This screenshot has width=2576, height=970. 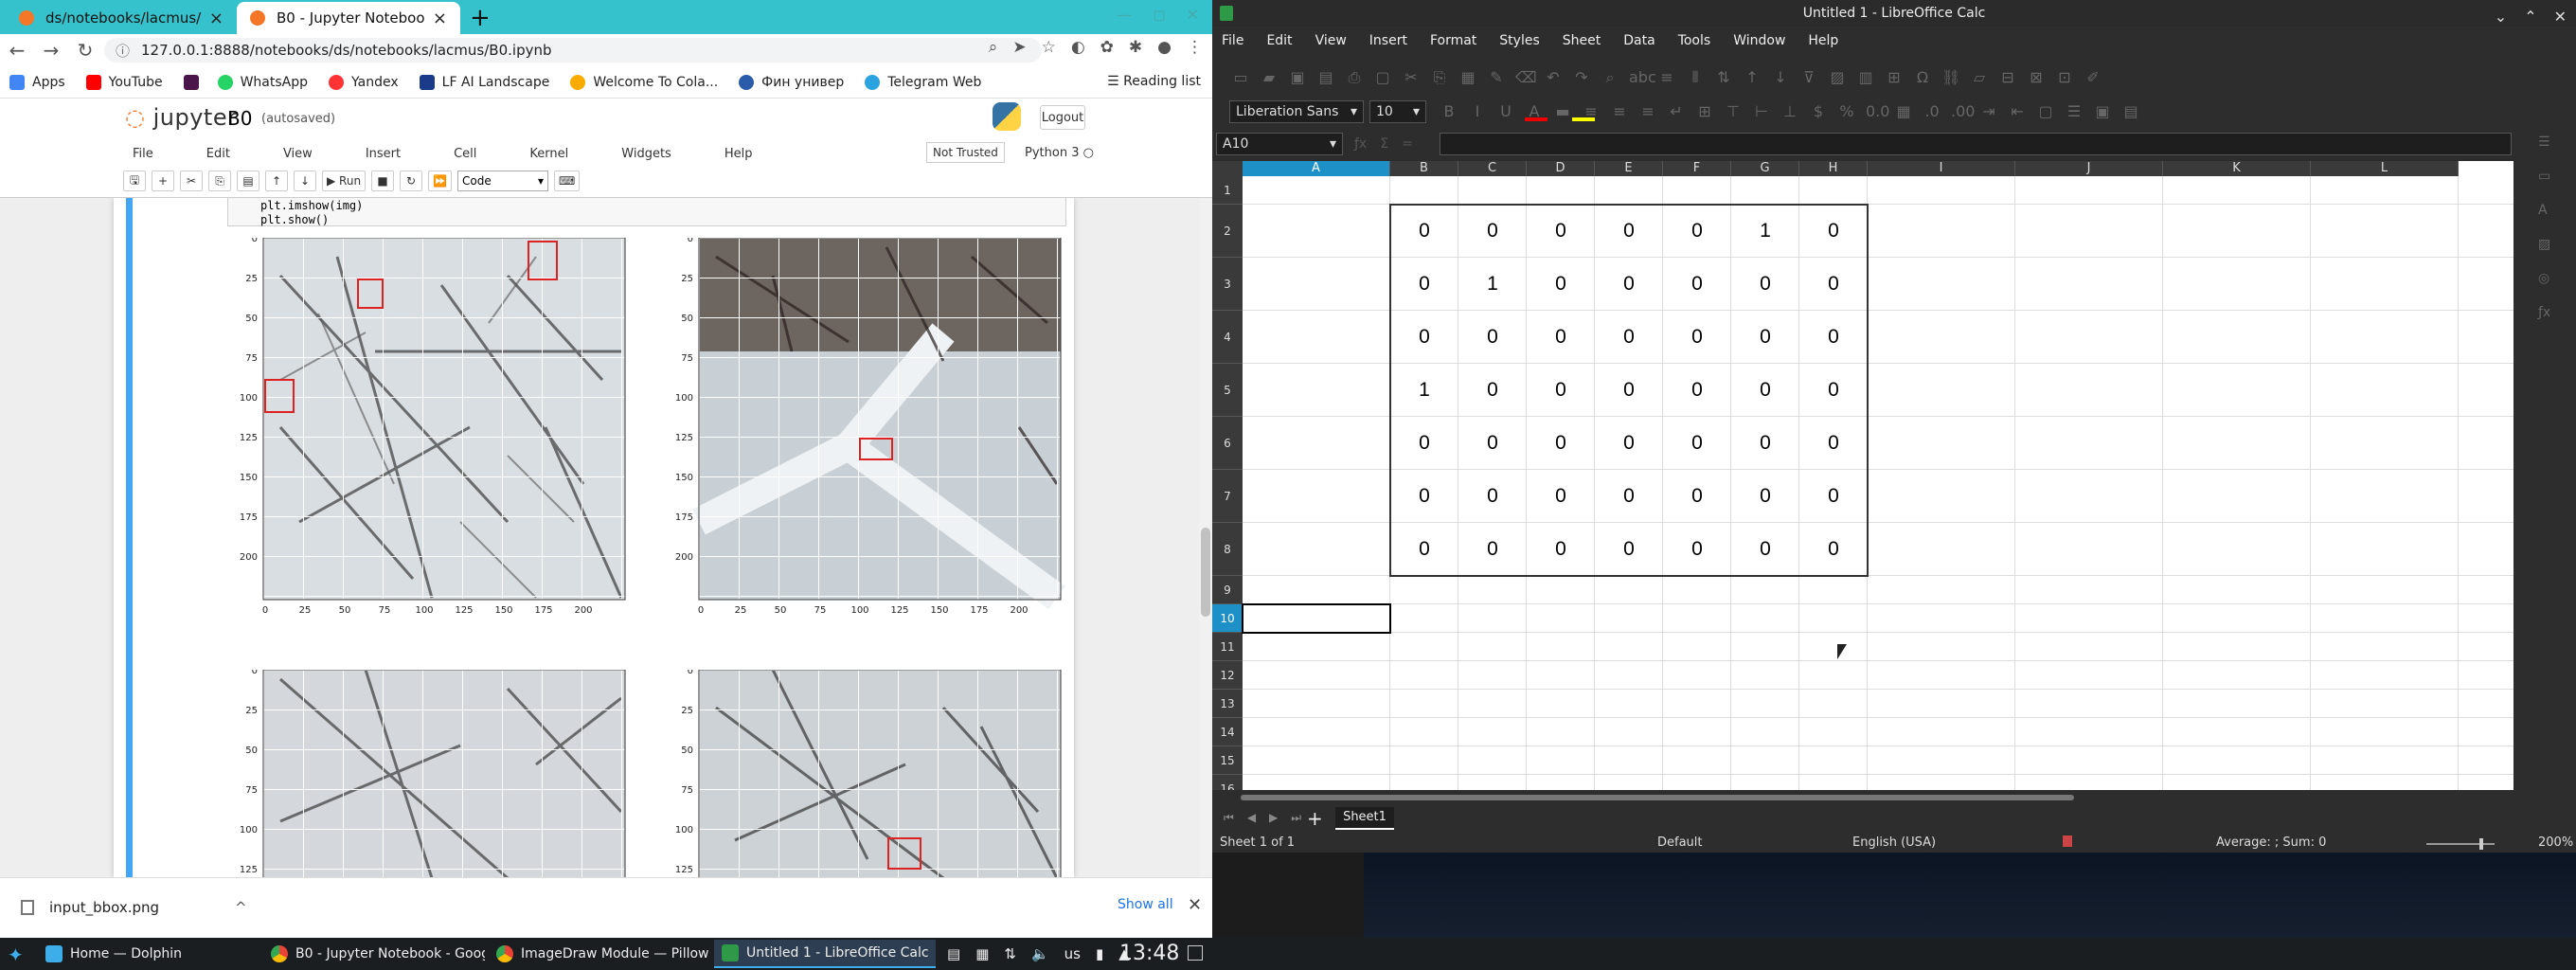 I want to click on next-sheet-icon: ▶, so click(x=1273, y=818).